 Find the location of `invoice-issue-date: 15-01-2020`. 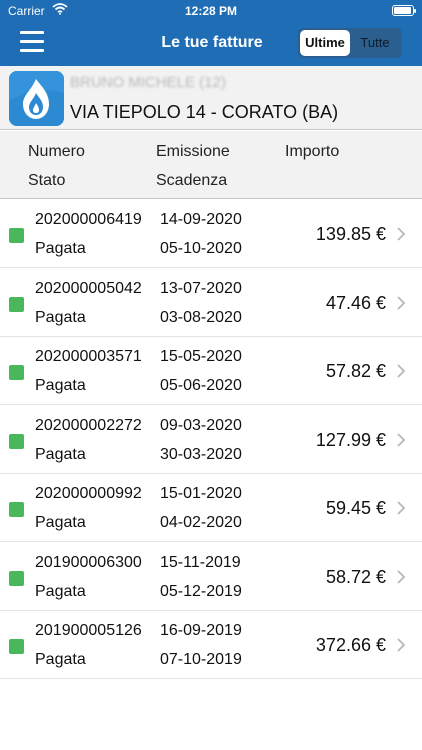

invoice-issue-date: 15-01-2020 is located at coordinates (201, 493).